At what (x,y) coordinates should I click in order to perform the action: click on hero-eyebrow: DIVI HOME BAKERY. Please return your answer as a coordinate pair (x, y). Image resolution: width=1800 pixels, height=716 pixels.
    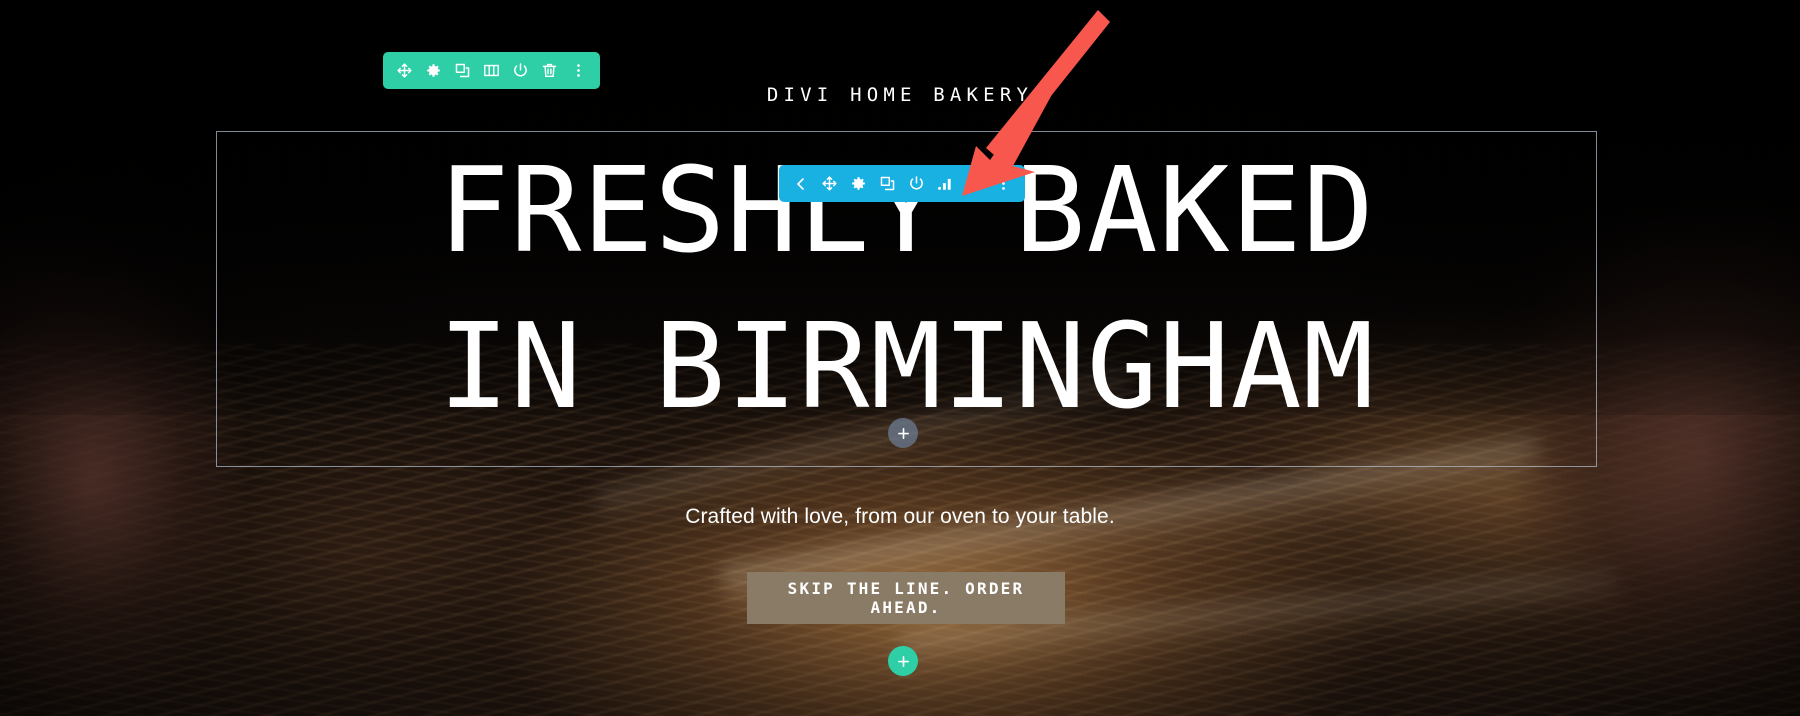
    Looking at the image, I should click on (900, 95).